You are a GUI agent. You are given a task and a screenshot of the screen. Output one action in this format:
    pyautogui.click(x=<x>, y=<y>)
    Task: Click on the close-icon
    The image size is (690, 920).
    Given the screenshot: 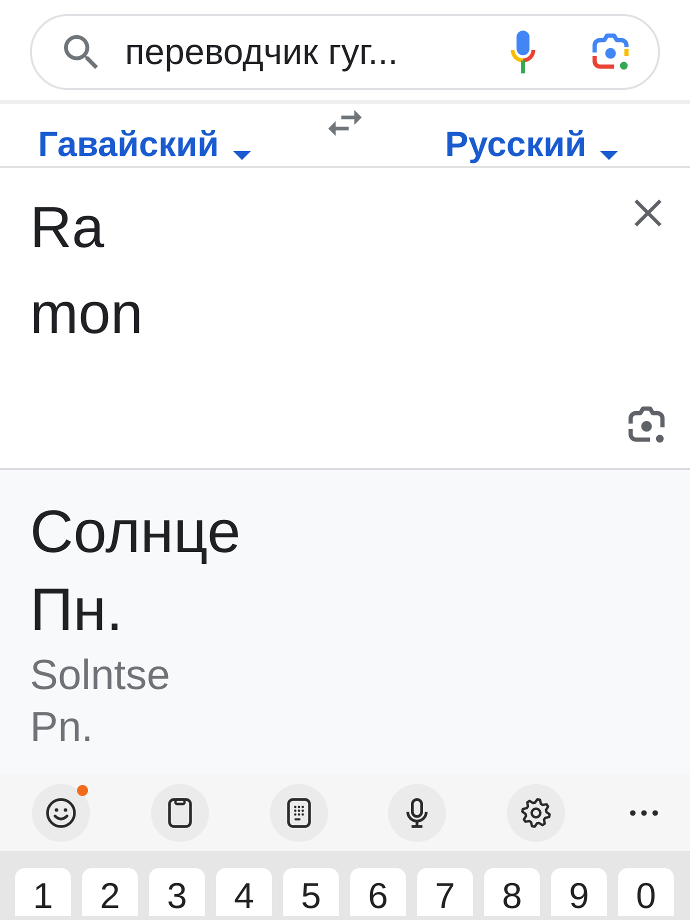 What is the action you would take?
    pyautogui.click(x=648, y=213)
    